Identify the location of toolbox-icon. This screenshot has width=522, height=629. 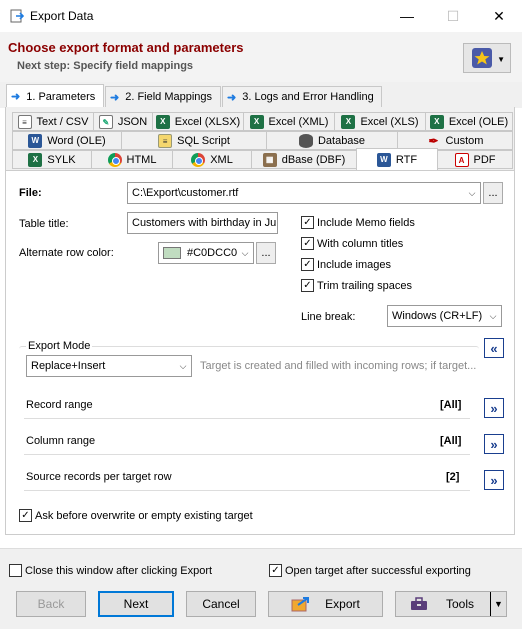
(419, 603).